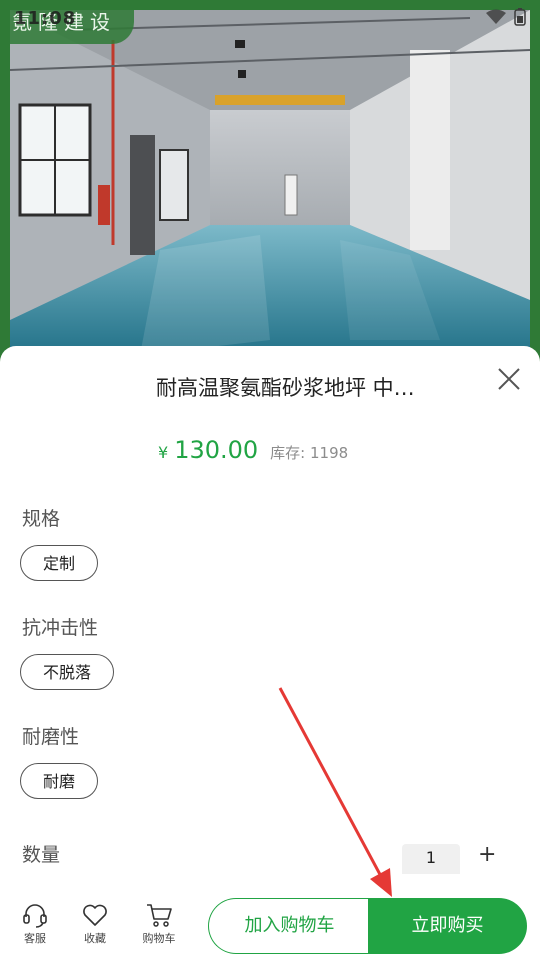 The width and height of the screenshot is (540, 960). I want to click on customer-service-label: 客服, so click(35, 938).